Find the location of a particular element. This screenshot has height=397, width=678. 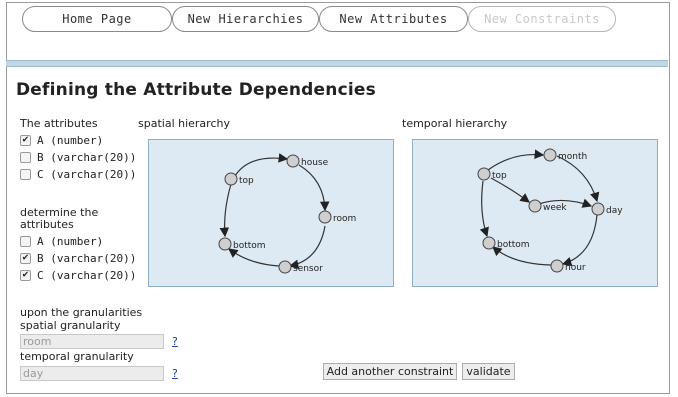

determine-a-row: A (number) is located at coordinates (61, 241).